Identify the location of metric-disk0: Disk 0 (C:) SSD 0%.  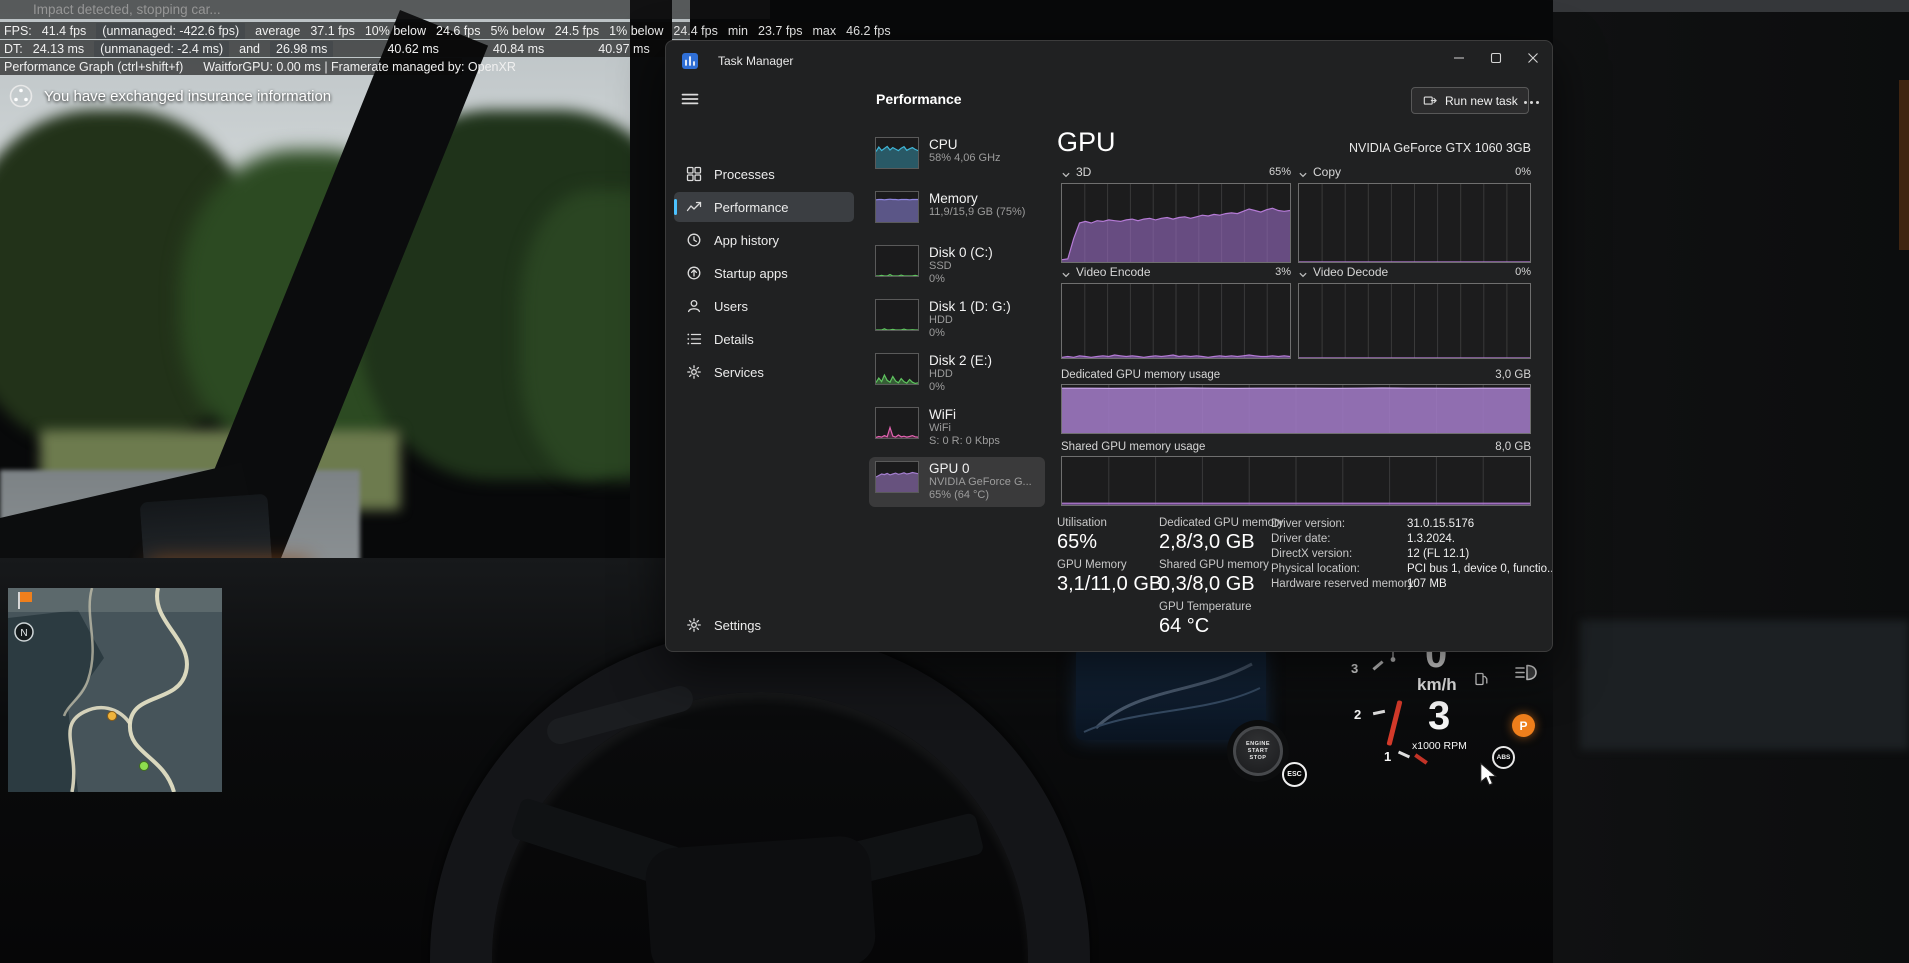
(957, 266).